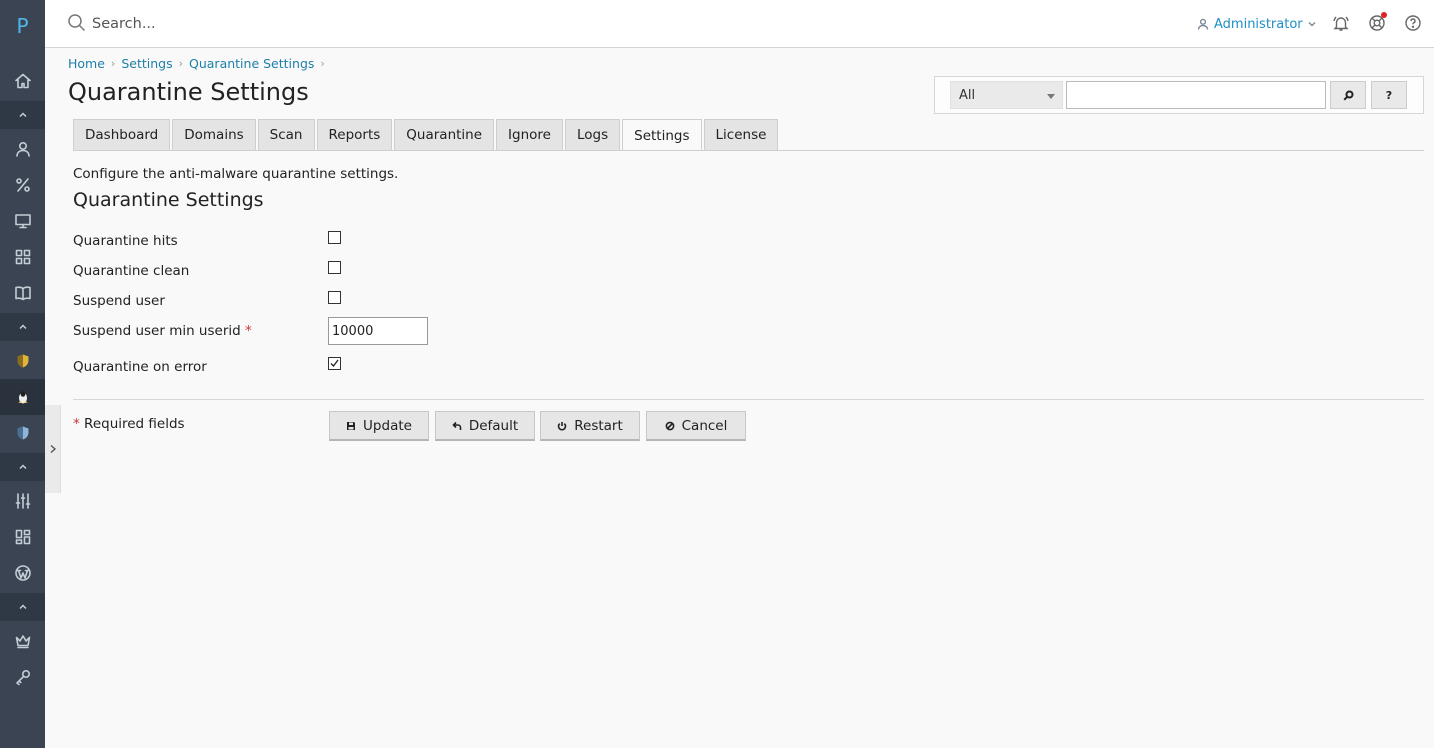  Describe the element at coordinates (140, 367) in the screenshot. I see `quarantine-on-error-label: Quarantine on error` at that location.